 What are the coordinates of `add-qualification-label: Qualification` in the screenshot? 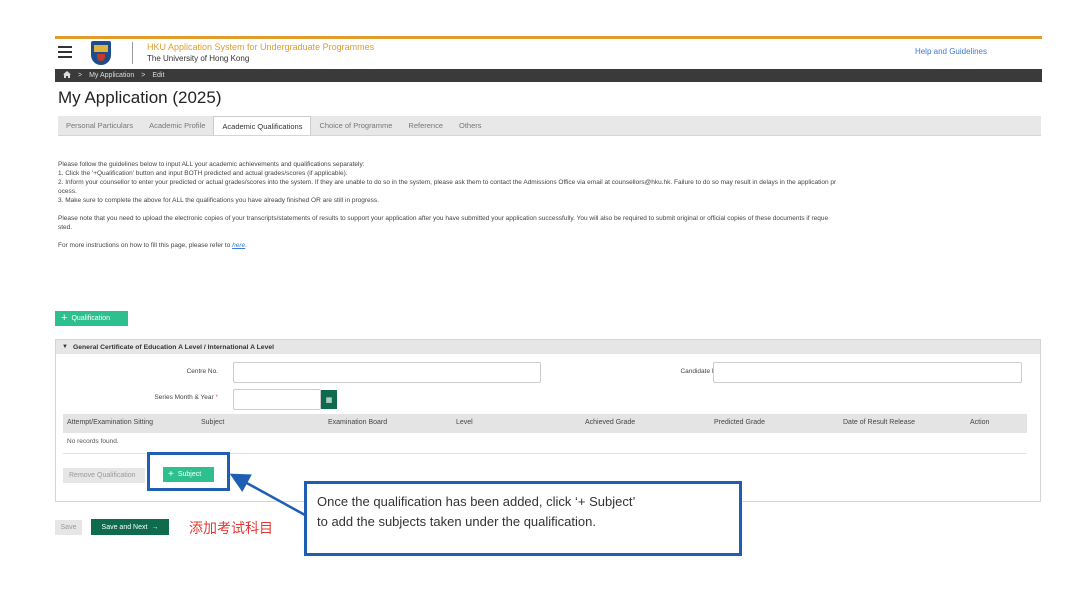 It's located at (90, 318).